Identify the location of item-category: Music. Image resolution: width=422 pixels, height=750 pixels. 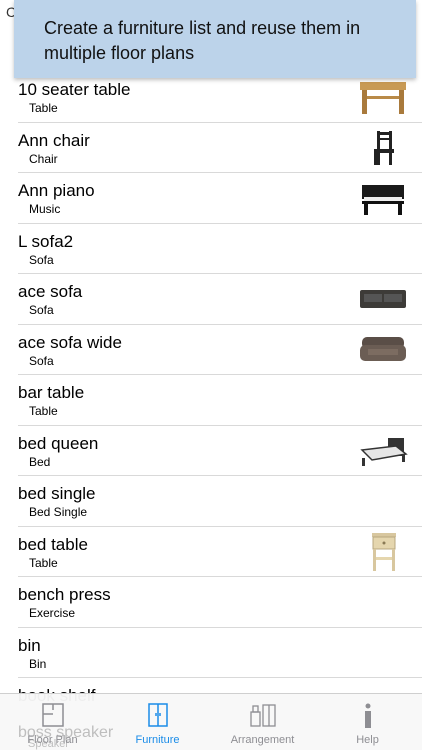
(45, 209).